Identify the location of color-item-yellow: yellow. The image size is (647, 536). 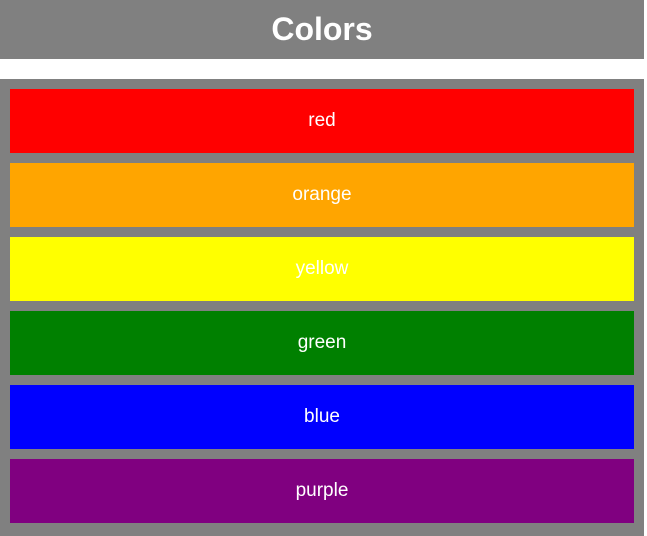
(322, 269).